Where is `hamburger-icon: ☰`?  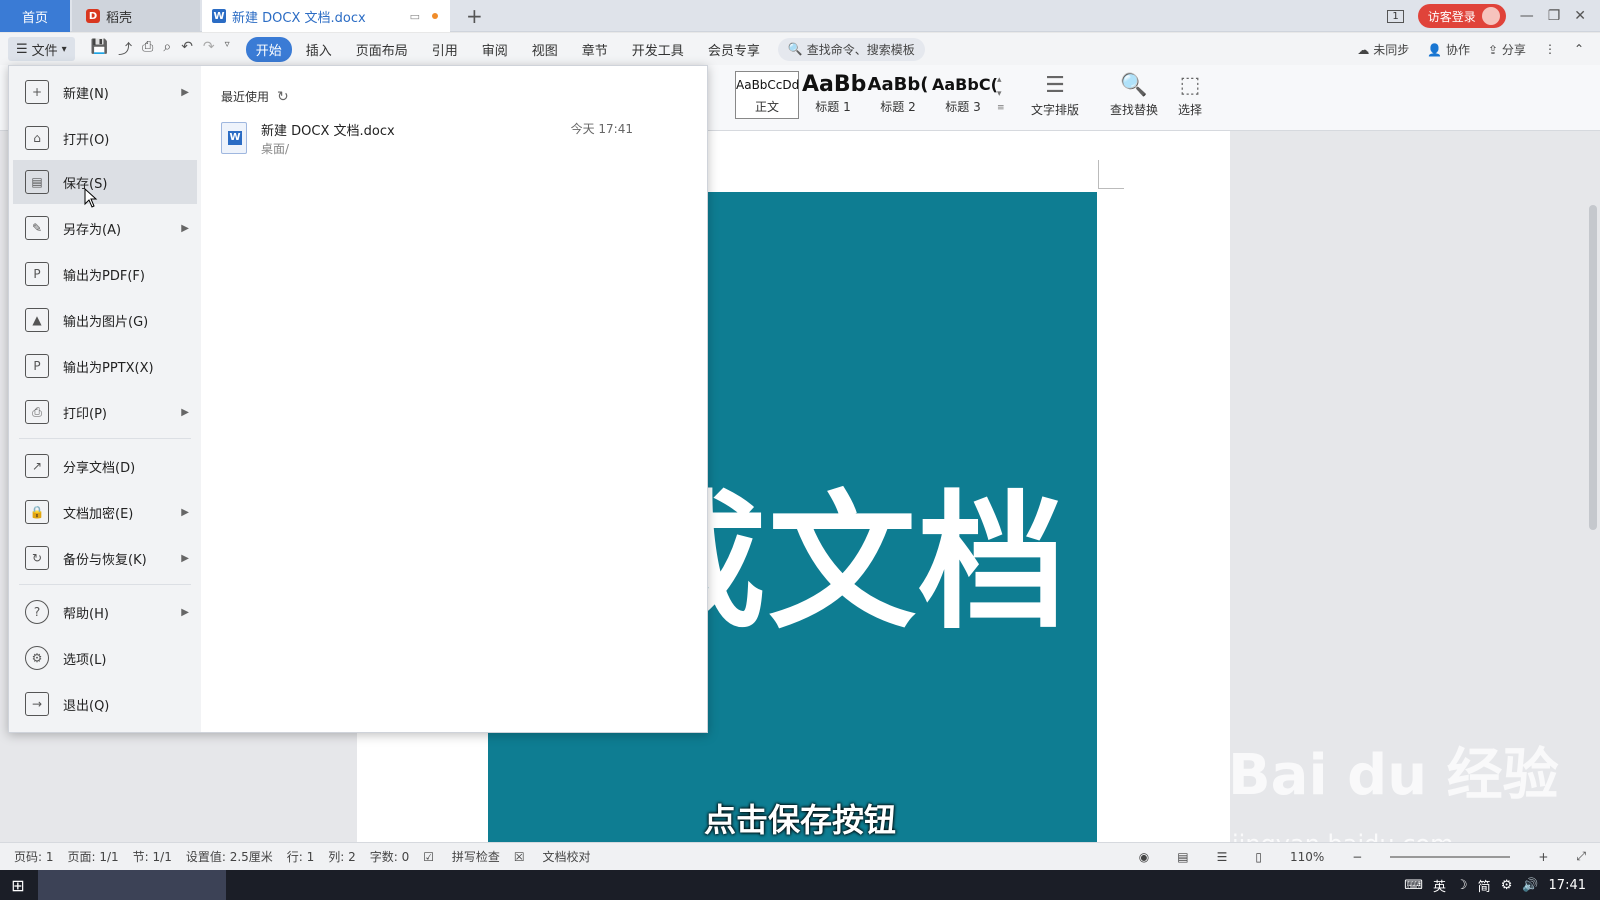
hamburger-icon: ☰ is located at coordinates (22, 49).